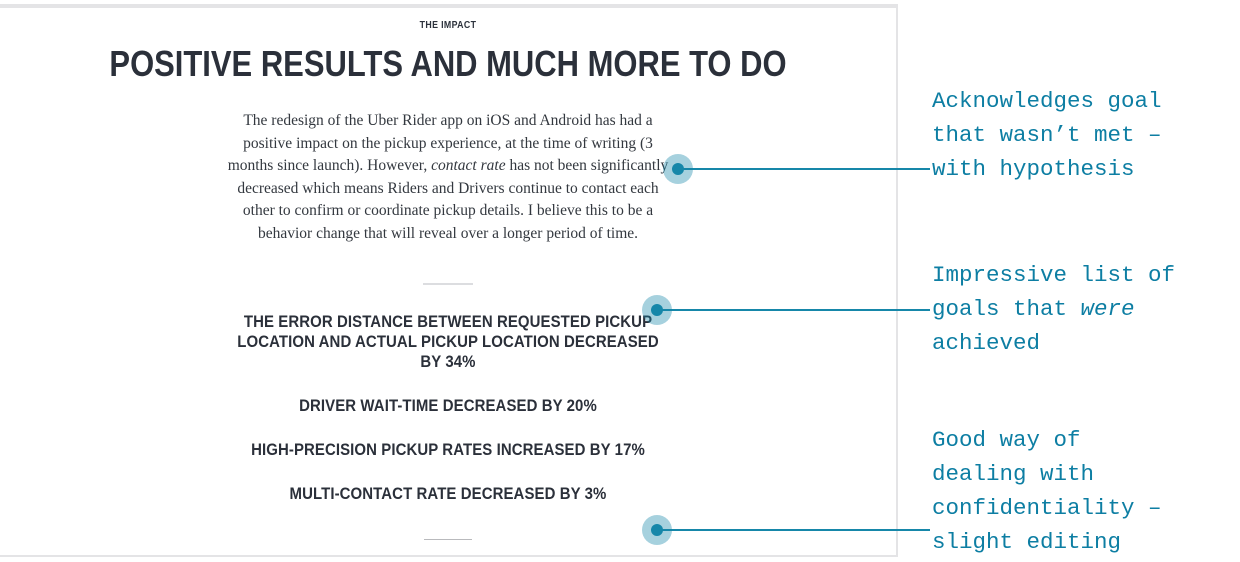  I want to click on annotation-line: confidentiality –, so click(1047, 508).